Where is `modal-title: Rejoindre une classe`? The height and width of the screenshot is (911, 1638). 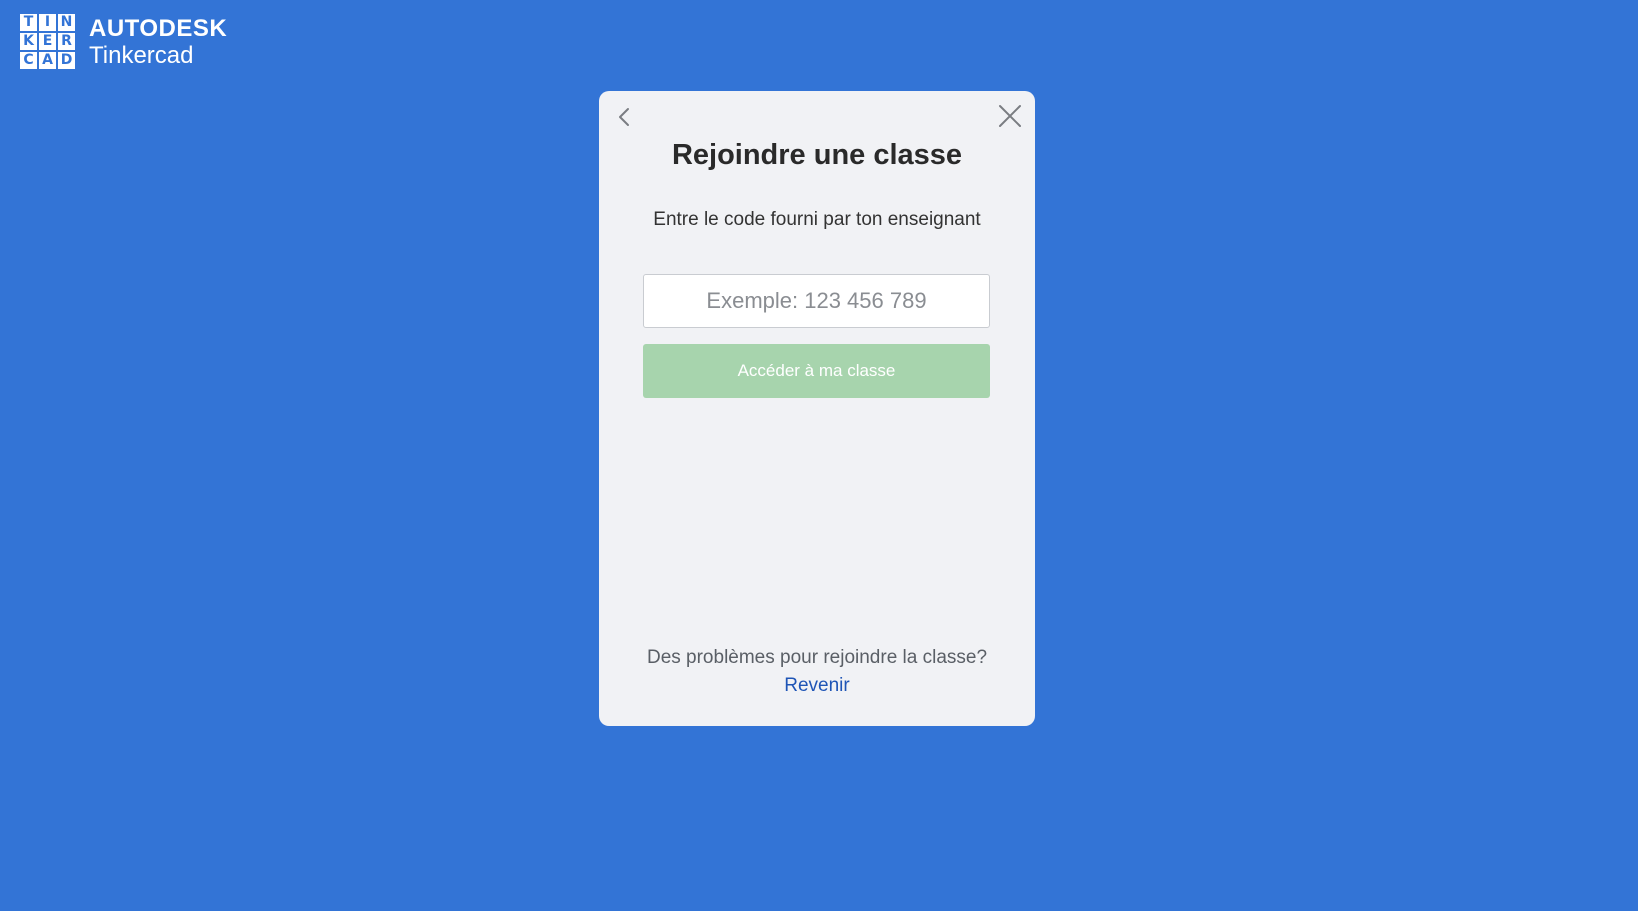
modal-title: Rejoindre une classe is located at coordinates (817, 155).